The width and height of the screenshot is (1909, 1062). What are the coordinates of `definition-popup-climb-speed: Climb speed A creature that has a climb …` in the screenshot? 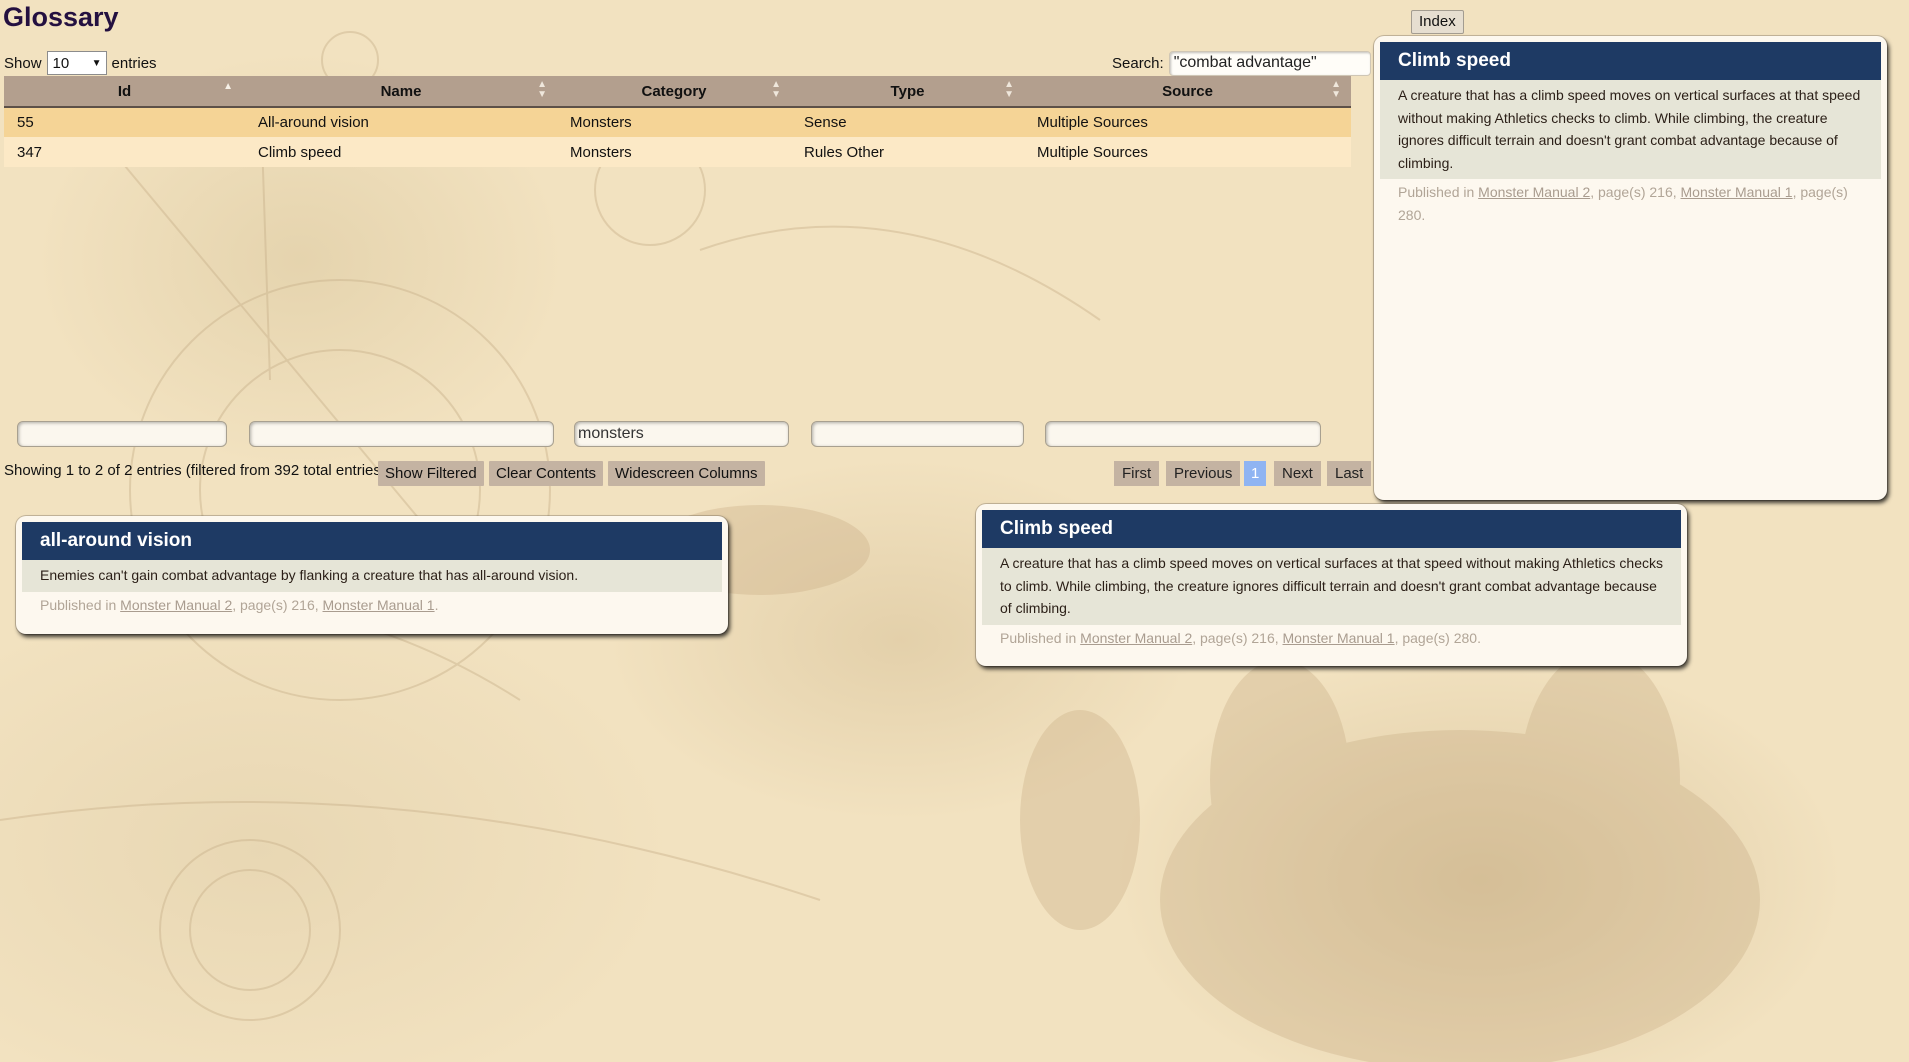 It's located at (1331, 585).